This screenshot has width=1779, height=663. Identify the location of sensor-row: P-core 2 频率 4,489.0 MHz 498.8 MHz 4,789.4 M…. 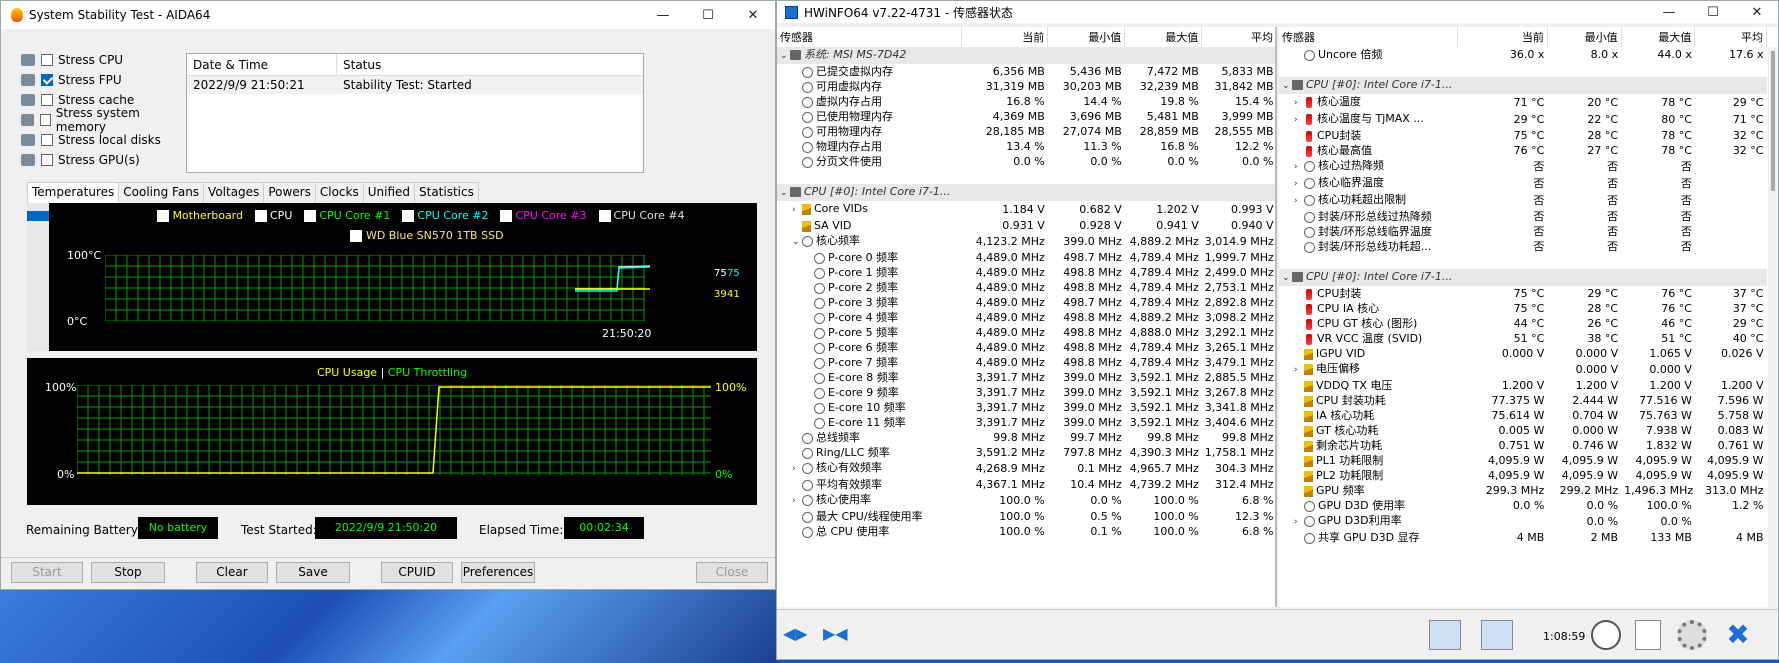
(1026, 287).